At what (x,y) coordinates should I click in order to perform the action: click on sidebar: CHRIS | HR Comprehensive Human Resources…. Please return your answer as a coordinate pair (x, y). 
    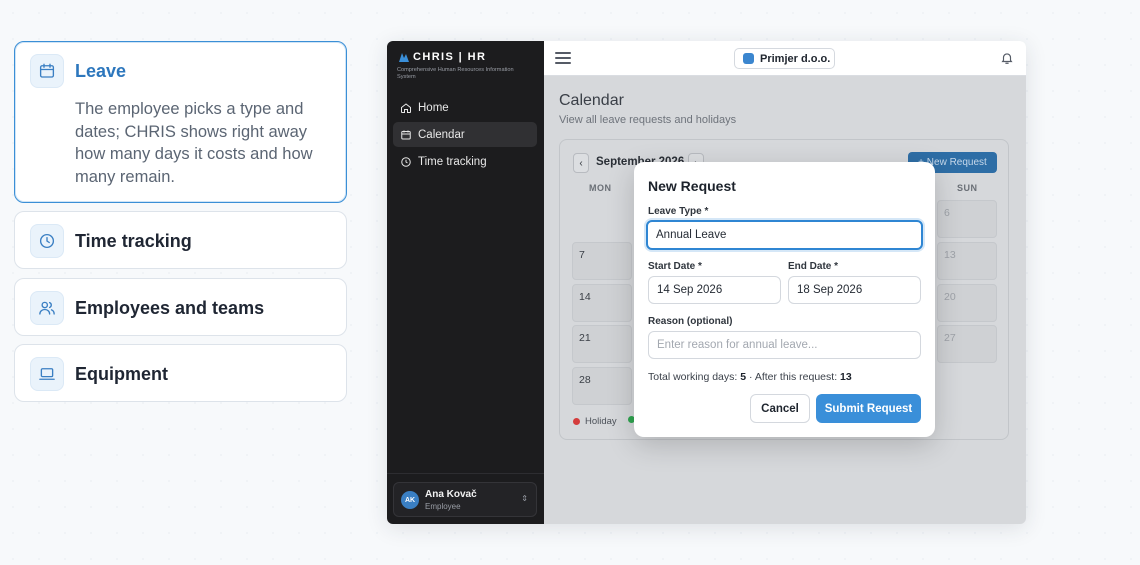
    Looking at the image, I should click on (465, 282).